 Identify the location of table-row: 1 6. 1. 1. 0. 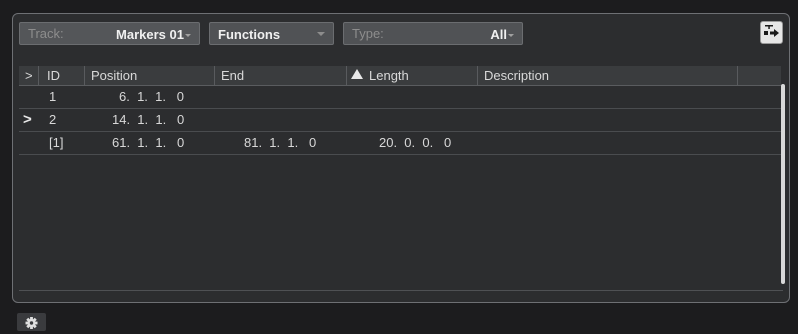
(400, 97).